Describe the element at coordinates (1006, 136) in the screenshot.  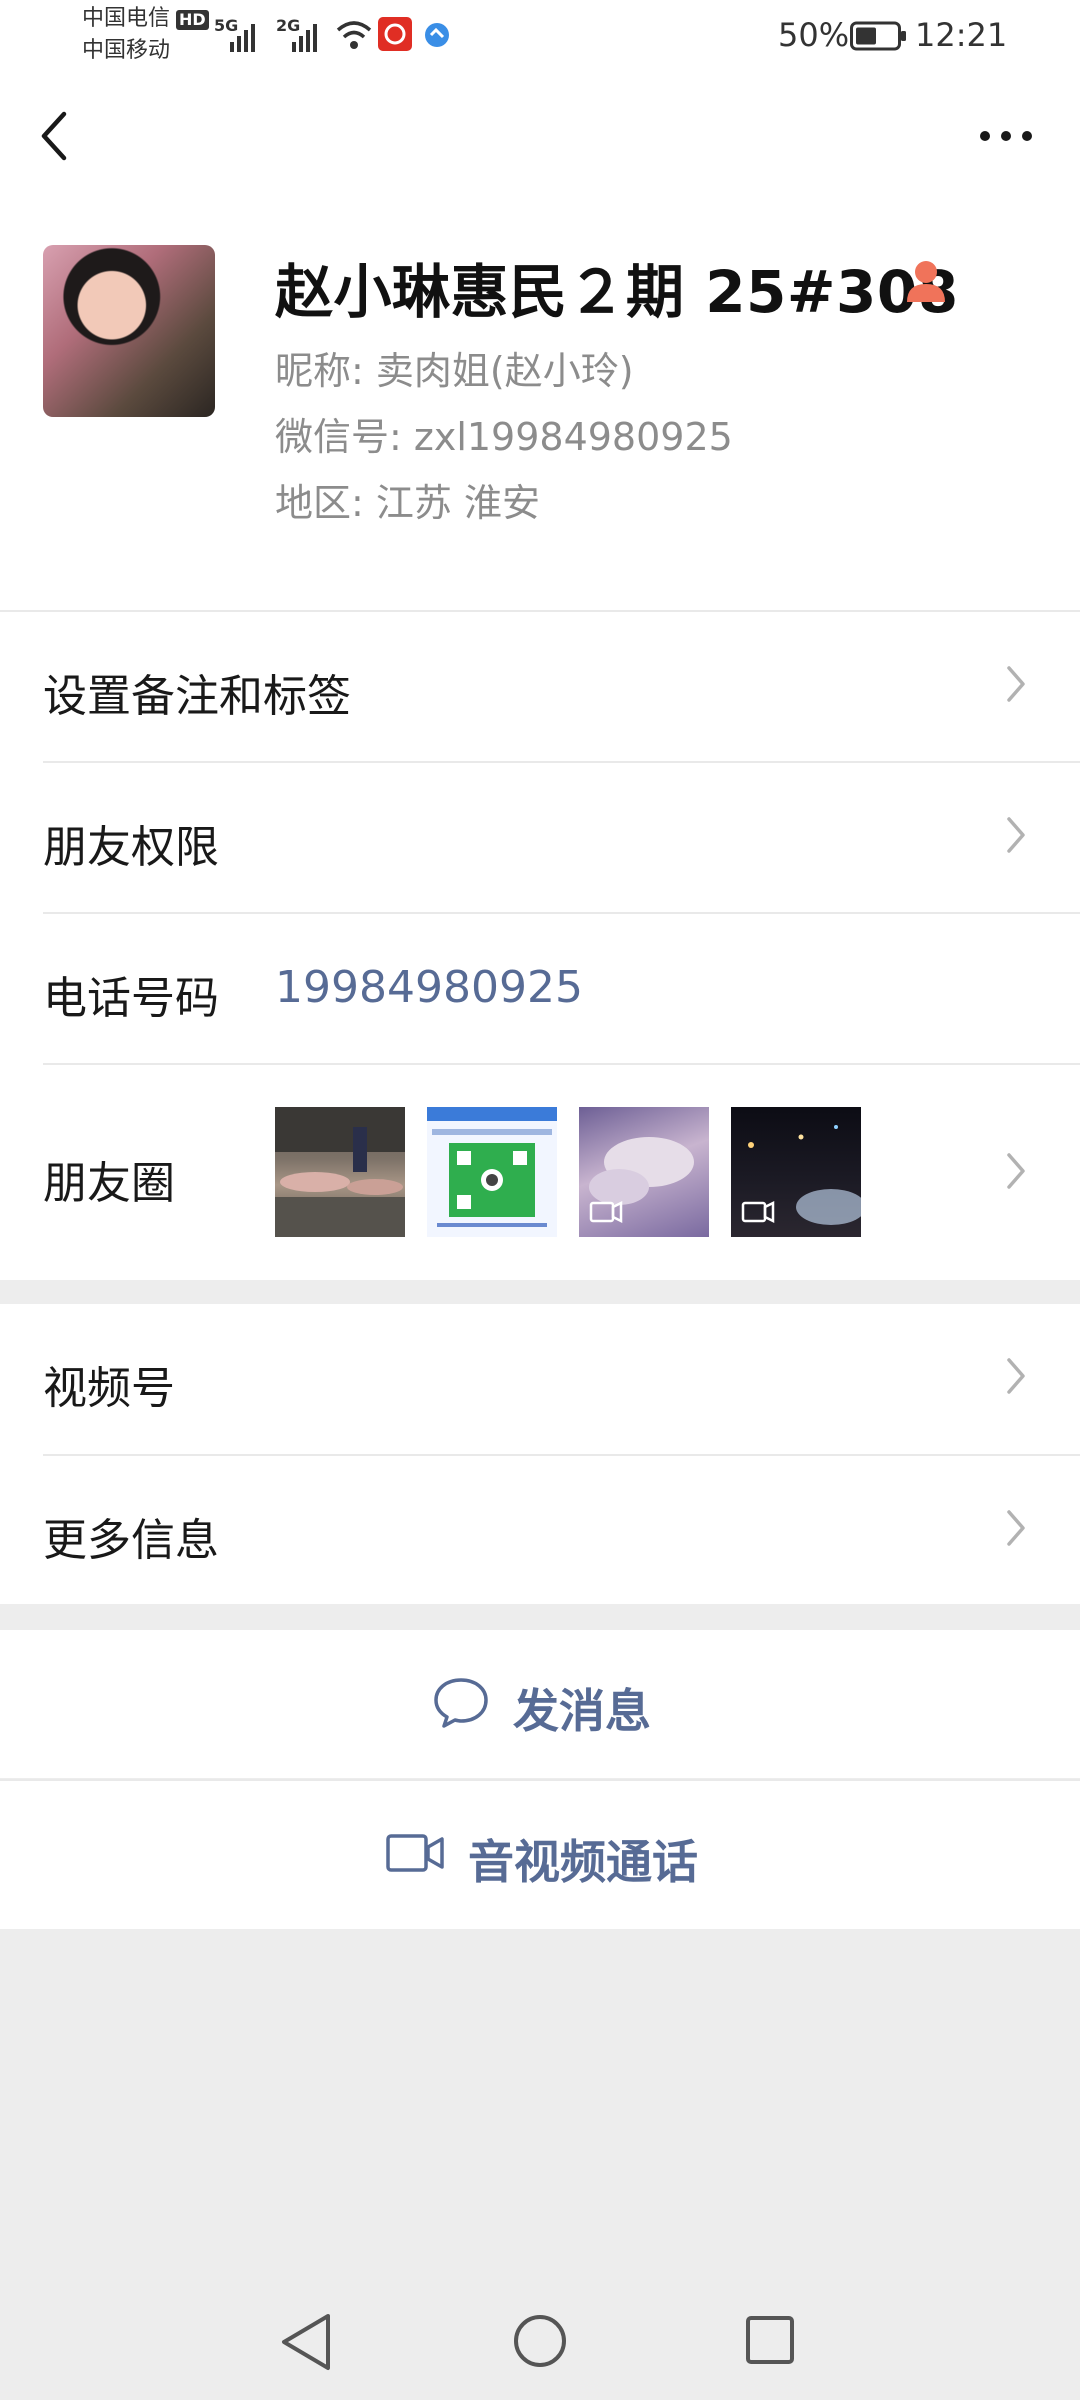
I see `more-options-icon` at that location.